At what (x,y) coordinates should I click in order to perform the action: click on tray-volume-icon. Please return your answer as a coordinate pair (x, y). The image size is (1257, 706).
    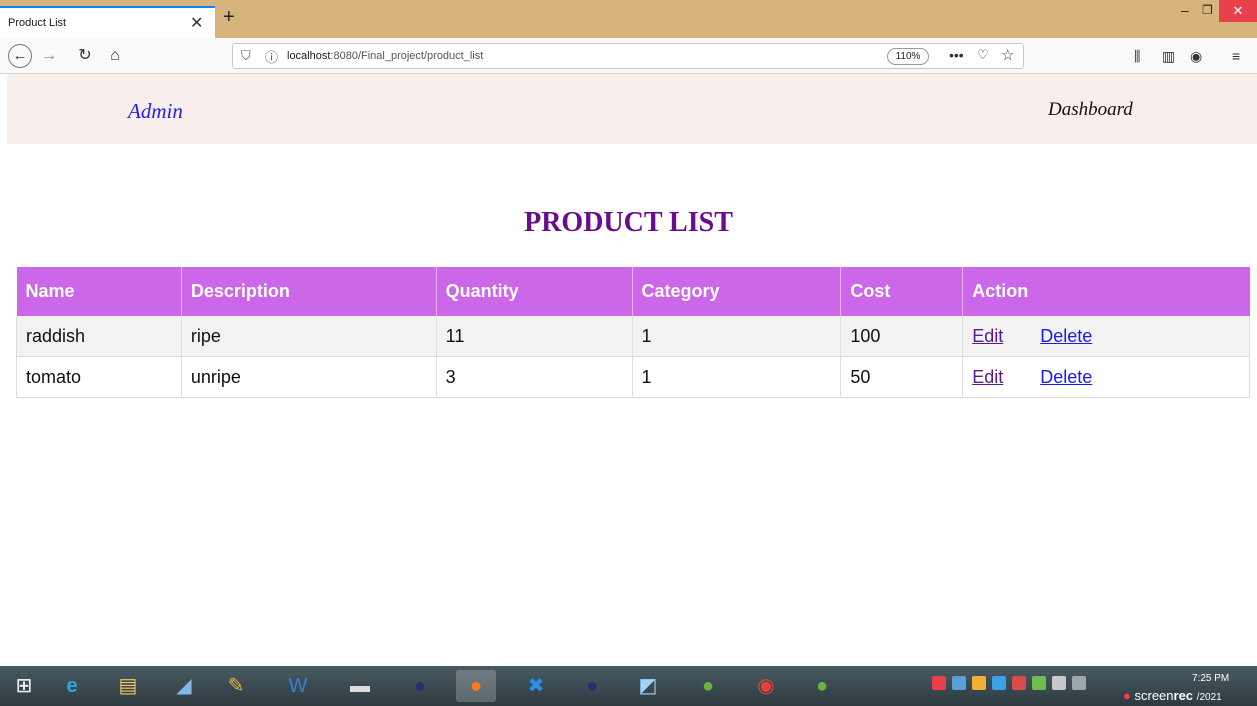
    Looking at the image, I should click on (1079, 683).